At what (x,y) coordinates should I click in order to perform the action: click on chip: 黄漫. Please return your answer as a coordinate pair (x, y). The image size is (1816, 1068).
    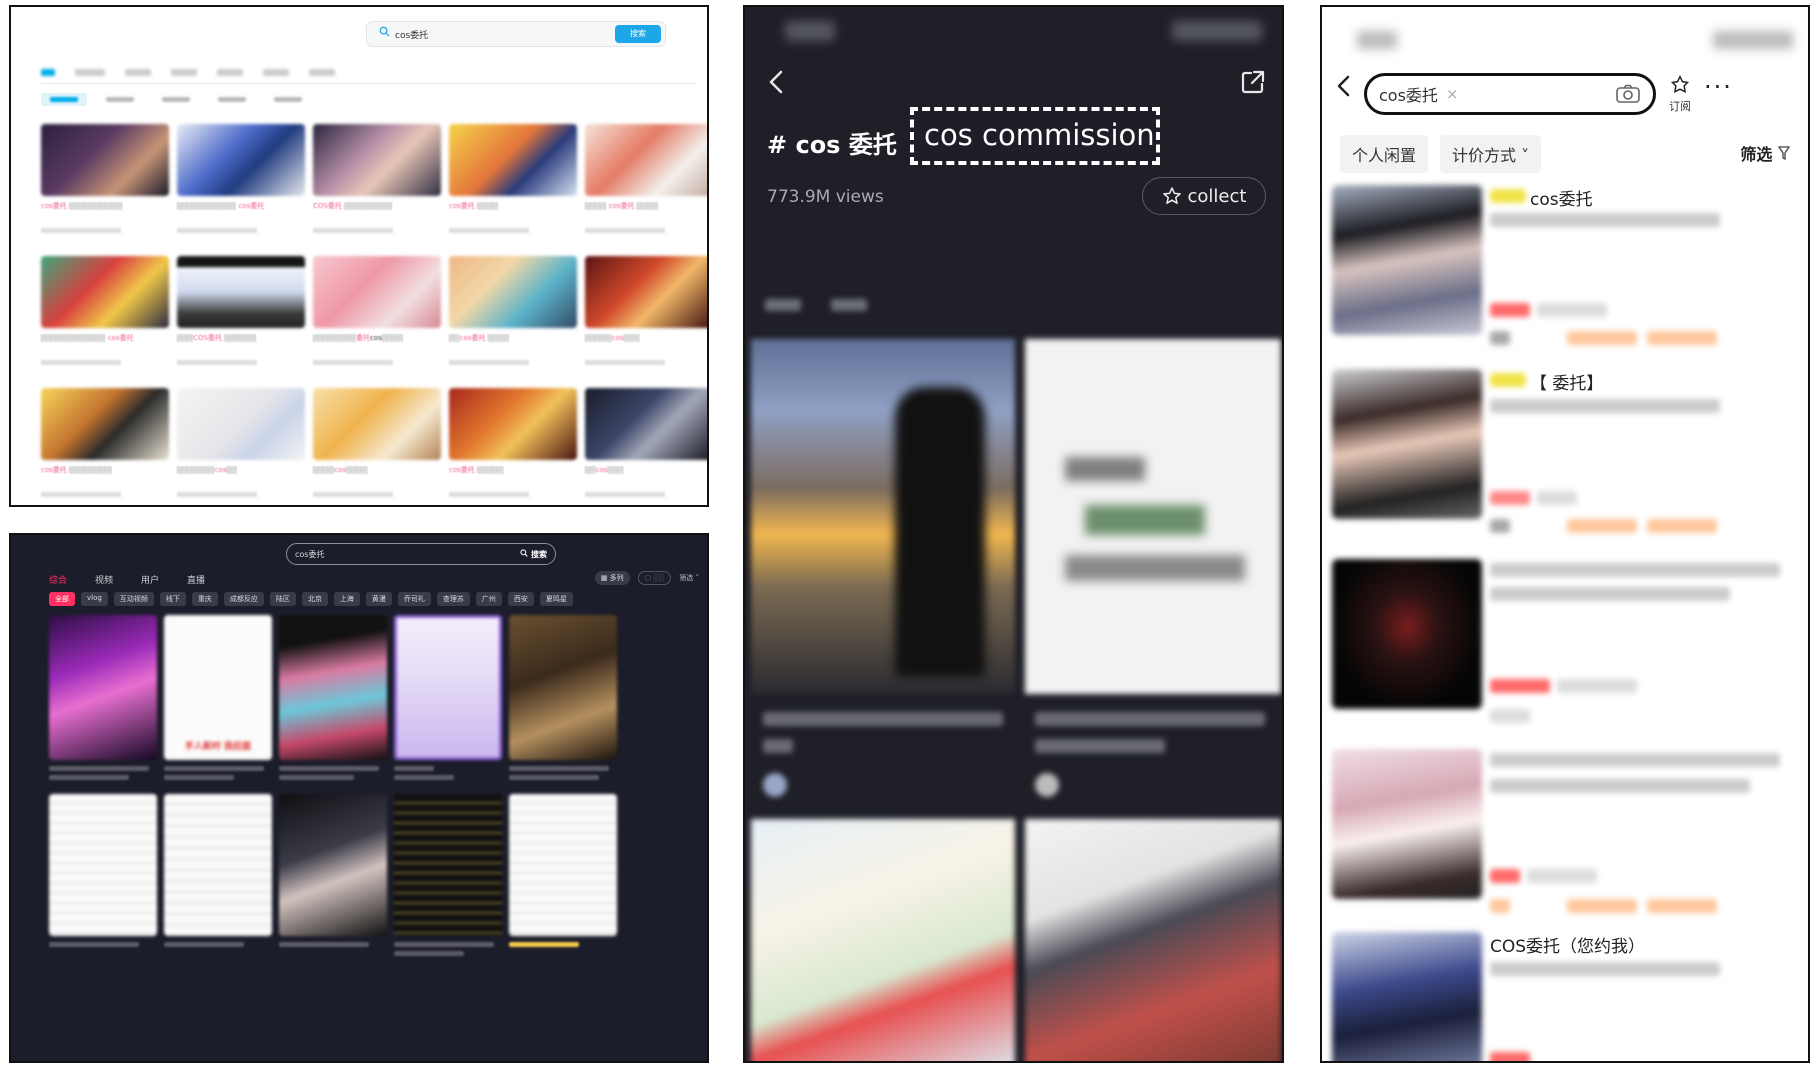
    Looking at the image, I should click on (378, 599).